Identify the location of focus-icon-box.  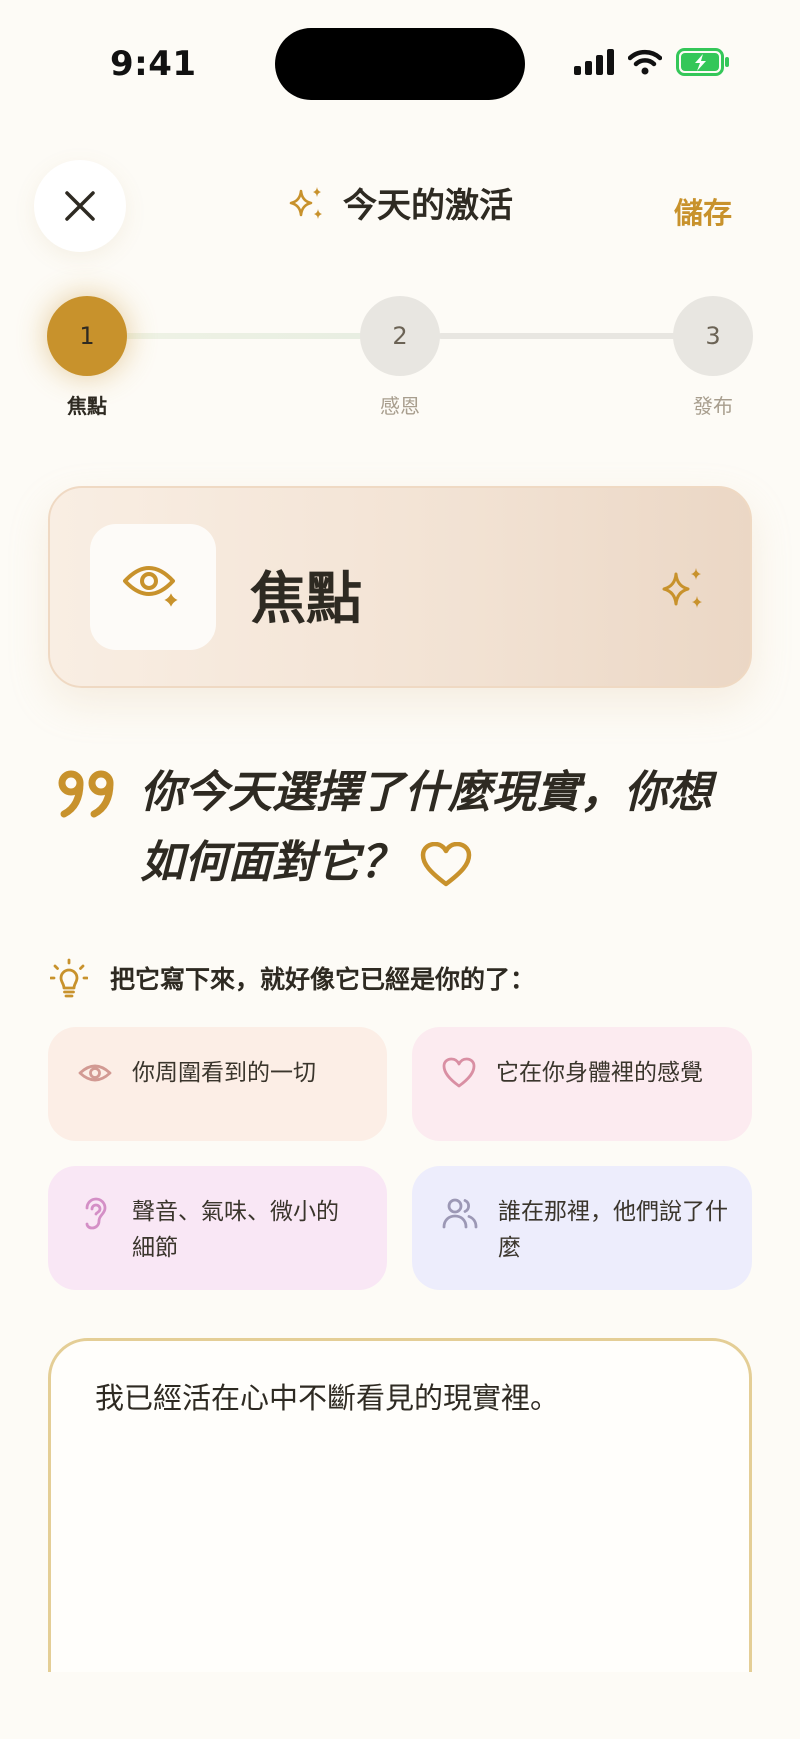
(153, 587).